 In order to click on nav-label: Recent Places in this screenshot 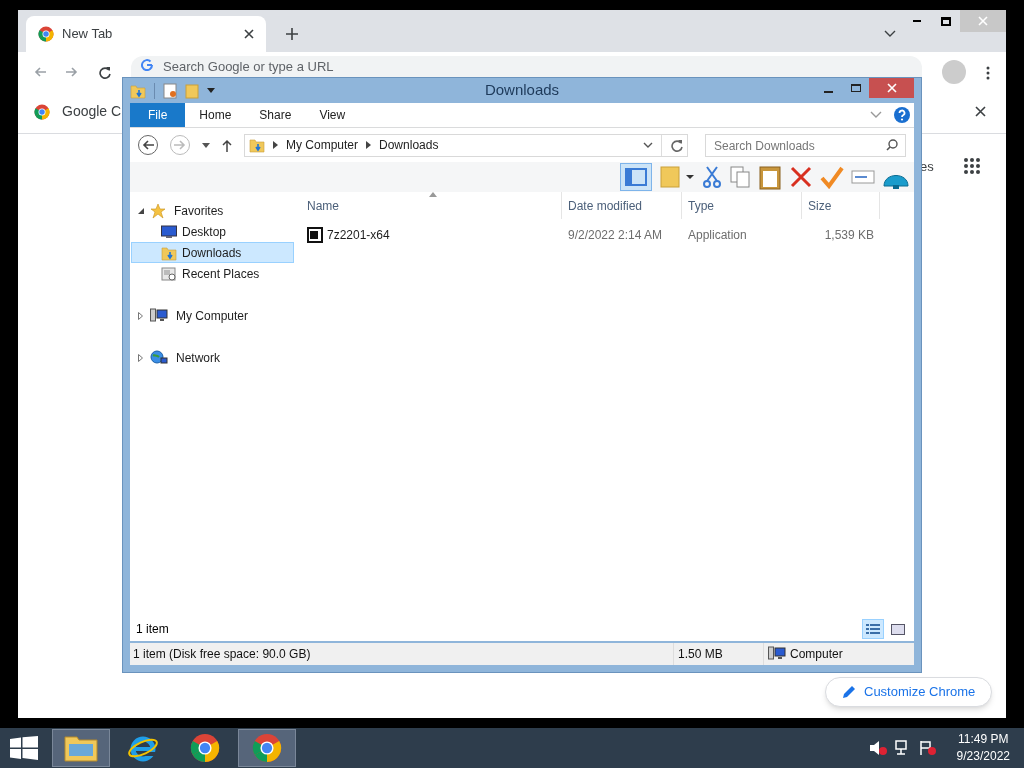, I will do `click(221, 274)`.